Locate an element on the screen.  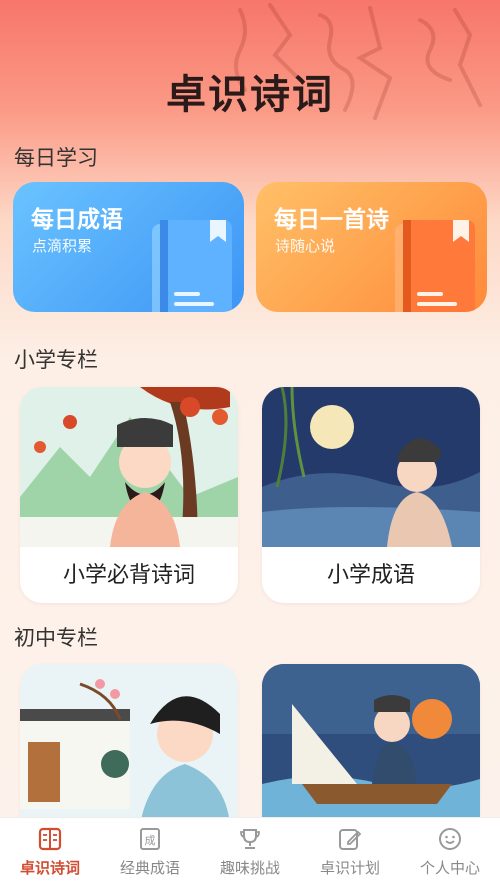
bottom-tab-bar: 卓识诗词 成 经典成语 趣味挑战 卓识计划 个人中心 is located at coordinates (250, 852).